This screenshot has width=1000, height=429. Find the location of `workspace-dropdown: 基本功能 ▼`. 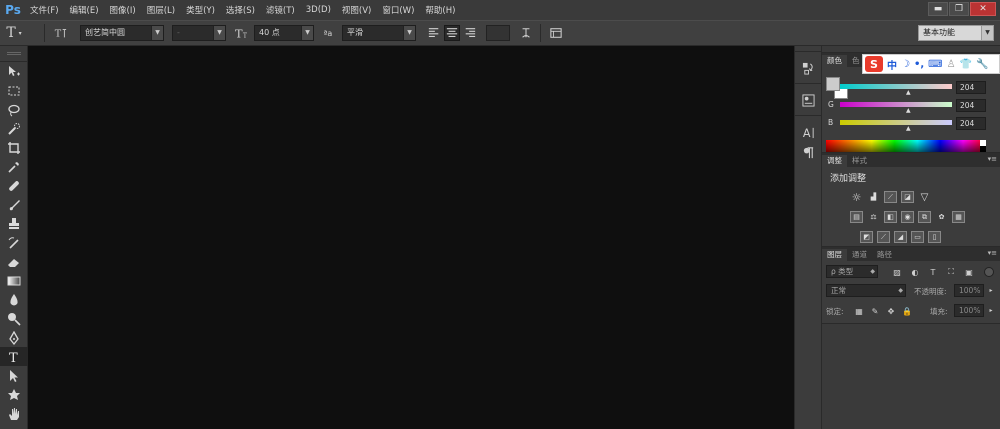

workspace-dropdown: 基本功能 ▼ is located at coordinates (956, 33).